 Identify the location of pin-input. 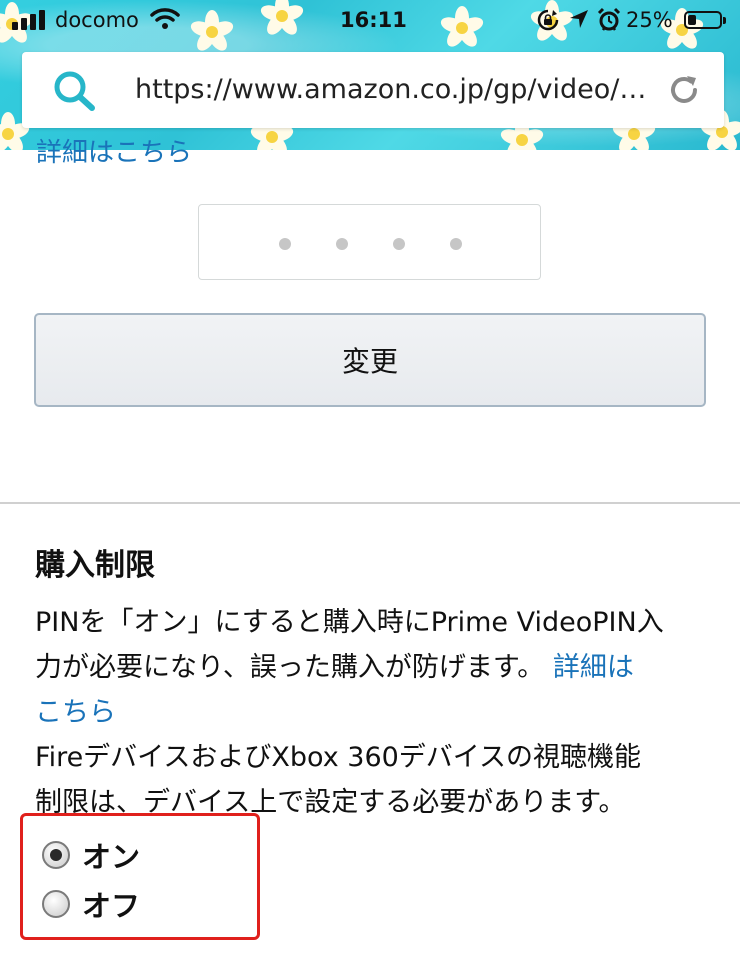
(369, 242).